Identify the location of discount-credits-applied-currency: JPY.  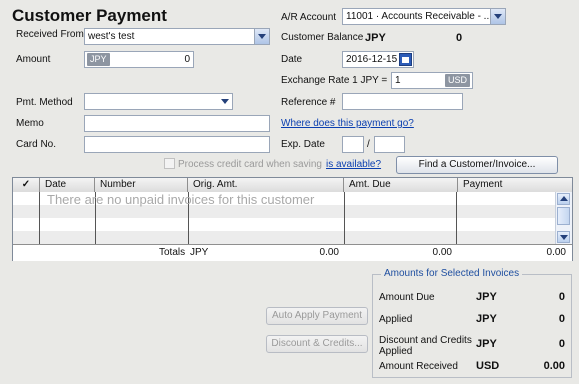
(486, 344).